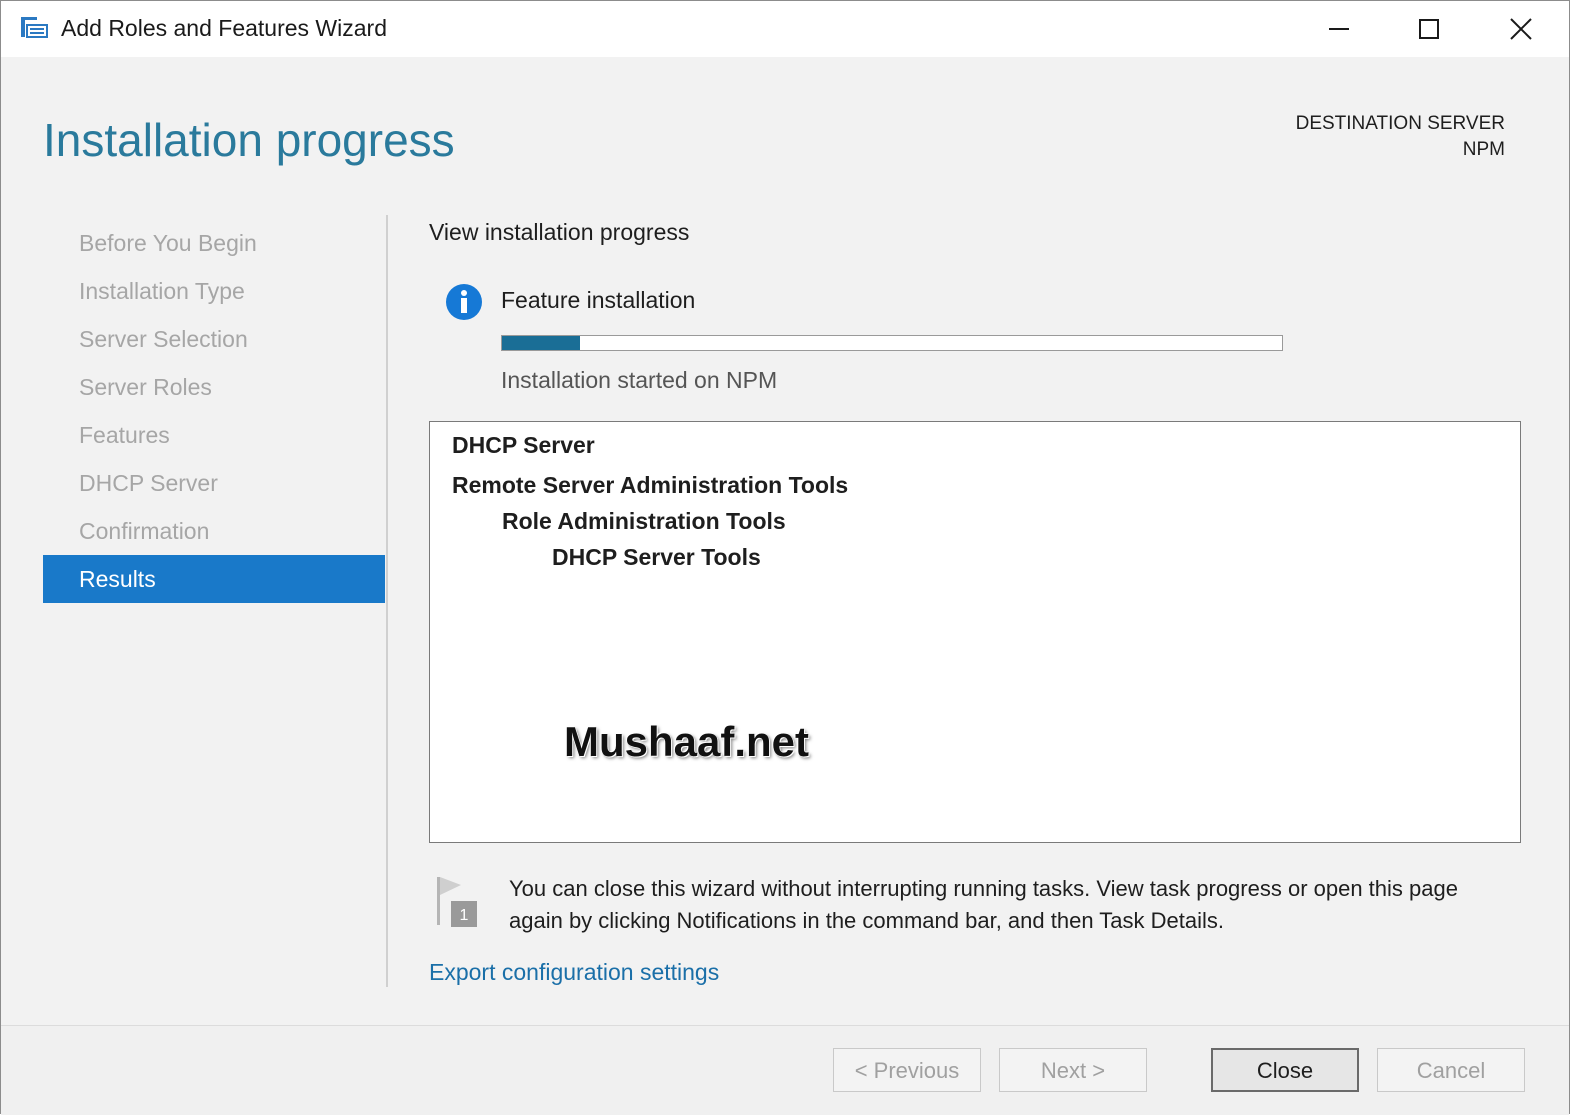 This screenshot has width=1572, height=1116. What do you see at coordinates (214, 291) in the screenshot?
I see `nav-item-installation-type: Installation Type` at bounding box center [214, 291].